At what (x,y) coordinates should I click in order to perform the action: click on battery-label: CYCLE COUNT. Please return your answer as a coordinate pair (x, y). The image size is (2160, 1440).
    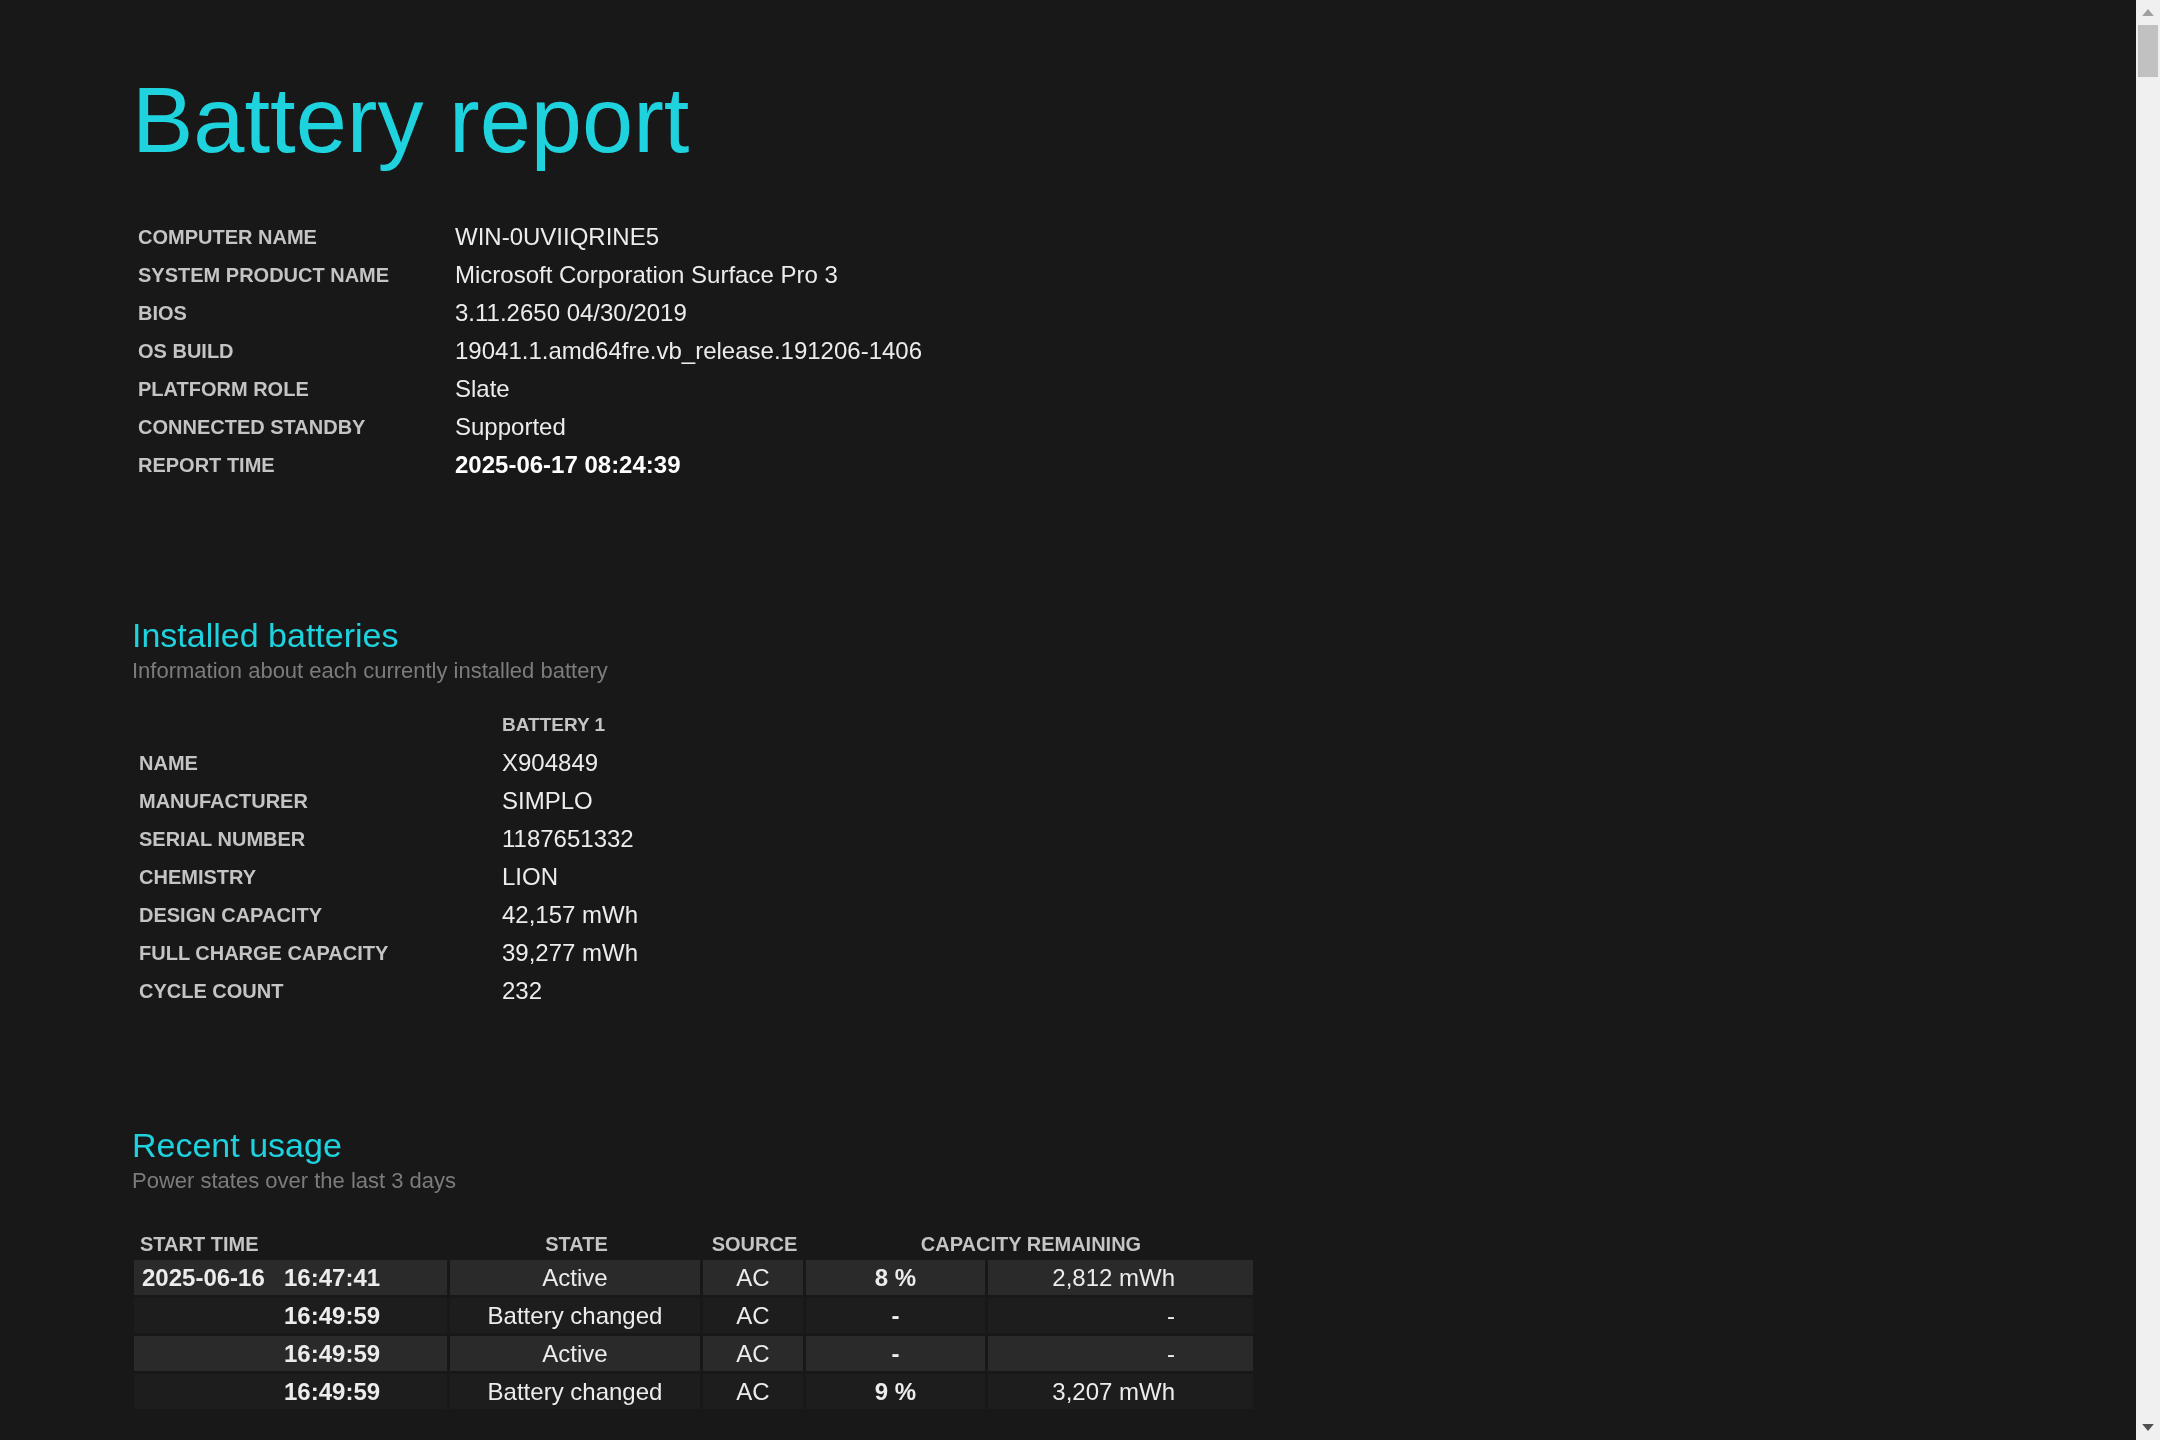
    Looking at the image, I should click on (211, 990).